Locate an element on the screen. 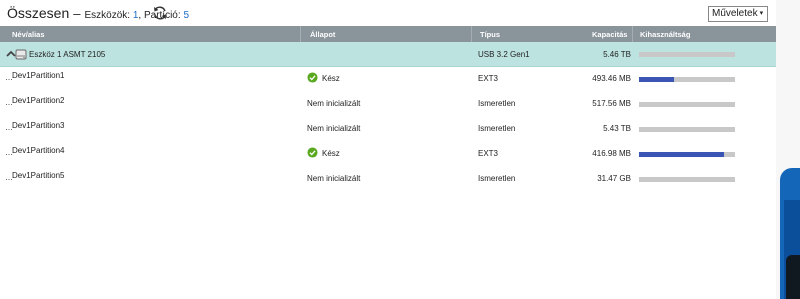 The height and width of the screenshot is (299, 800). partition-capacity: 31.47 GB is located at coordinates (614, 178).